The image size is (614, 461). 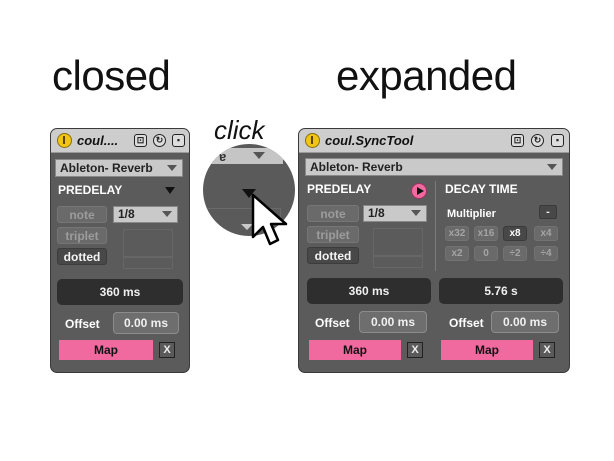 I want to click on mult-x16-button: x16, so click(x=486, y=233).